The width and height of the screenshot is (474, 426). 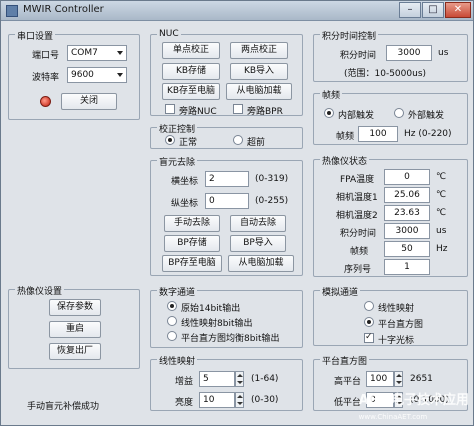 What do you see at coordinates (407, 249) in the screenshot?
I see `status-frame-rate-value: 50` at bounding box center [407, 249].